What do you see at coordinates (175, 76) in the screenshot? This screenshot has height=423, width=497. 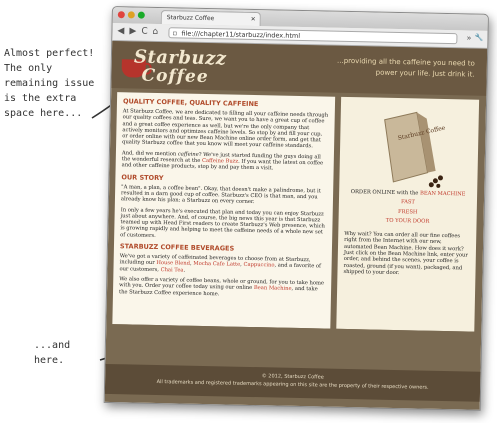 I see `logo-coffee: Coffee` at bounding box center [175, 76].